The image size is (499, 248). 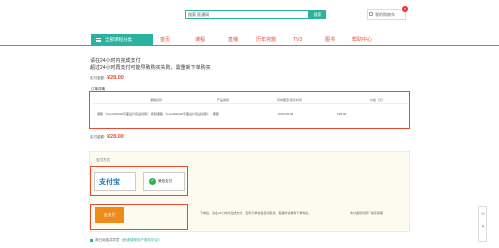 What do you see at coordinates (342, 114) in the screenshot?
I see `order-item-price: ¥28.00` at bounding box center [342, 114].